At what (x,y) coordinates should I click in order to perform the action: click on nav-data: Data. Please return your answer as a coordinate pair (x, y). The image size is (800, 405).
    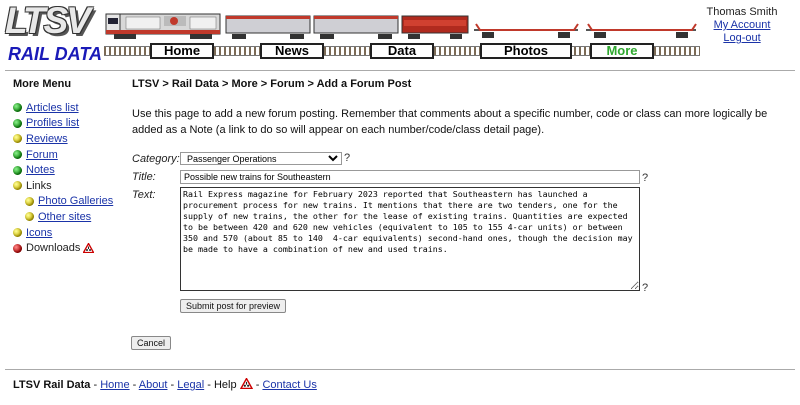
    Looking at the image, I should click on (402, 51).